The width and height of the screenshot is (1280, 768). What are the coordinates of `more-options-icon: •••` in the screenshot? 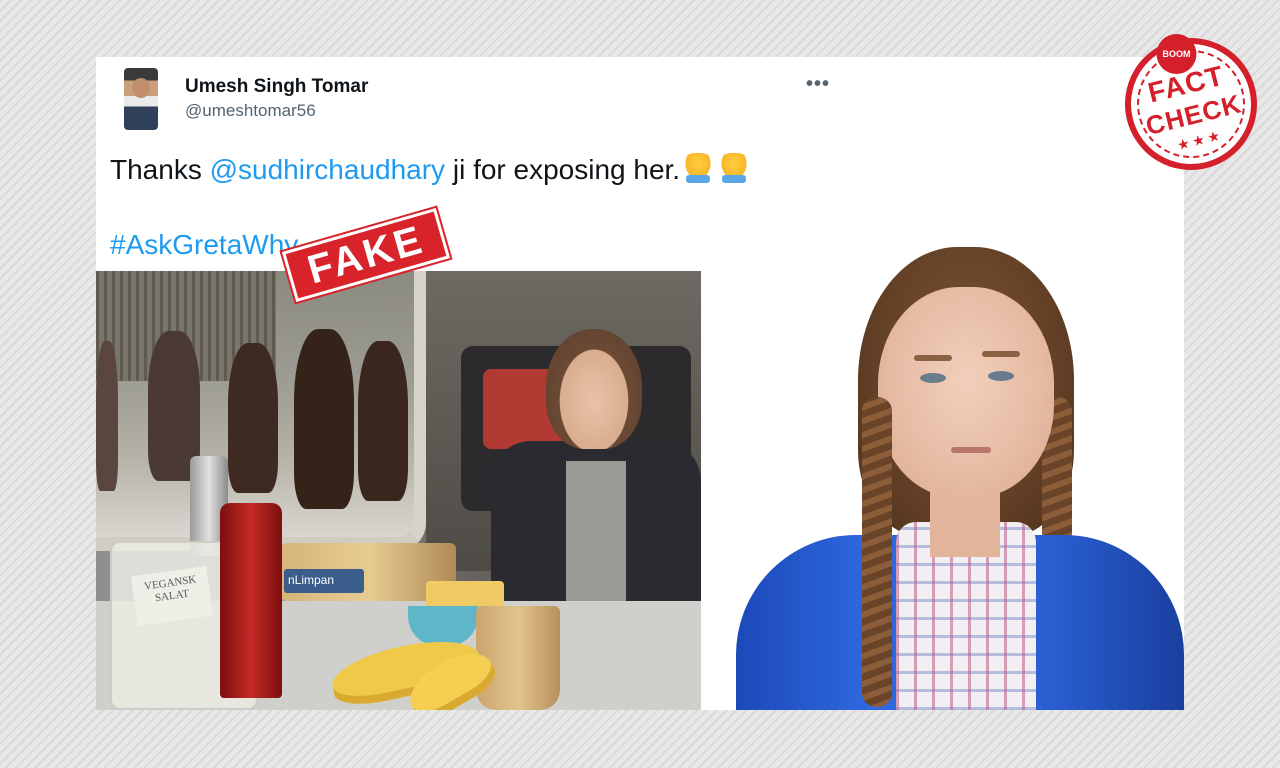 It's located at (818, 84).